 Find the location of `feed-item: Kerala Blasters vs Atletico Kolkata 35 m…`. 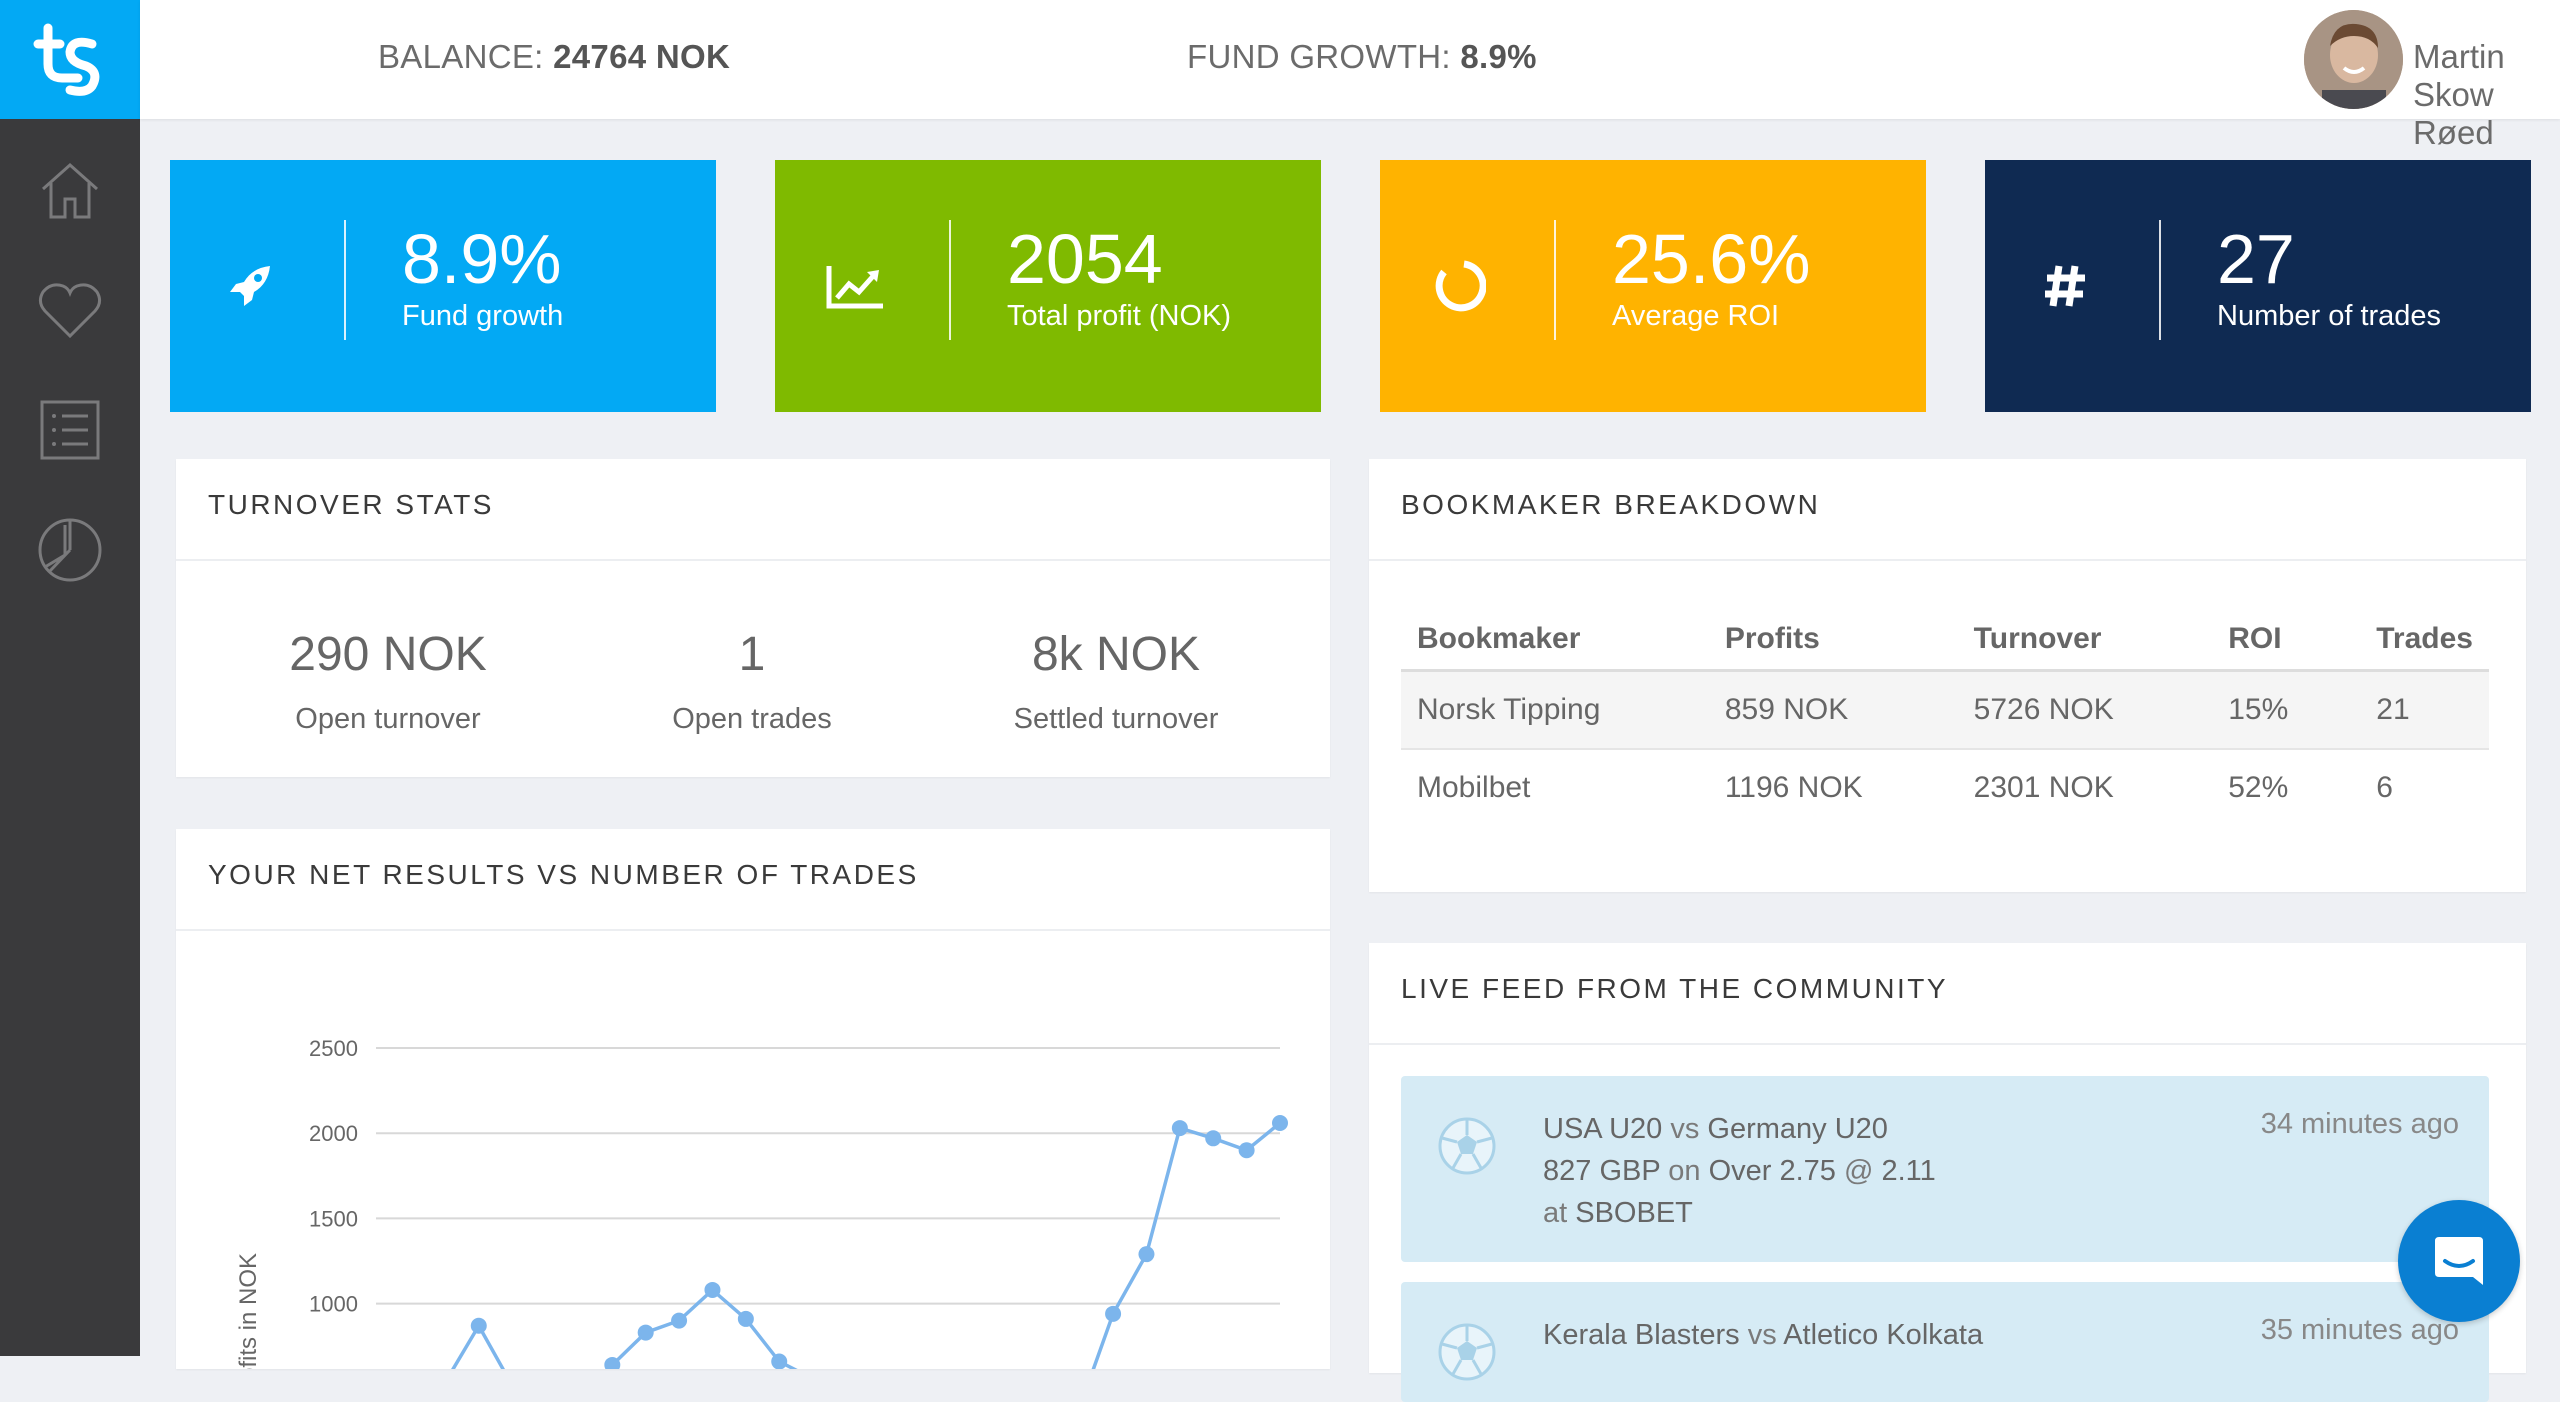

feed-item: Kerala Blasters vs Atletico Kolkata 35 m… is located at coordinates (1945, 1342).